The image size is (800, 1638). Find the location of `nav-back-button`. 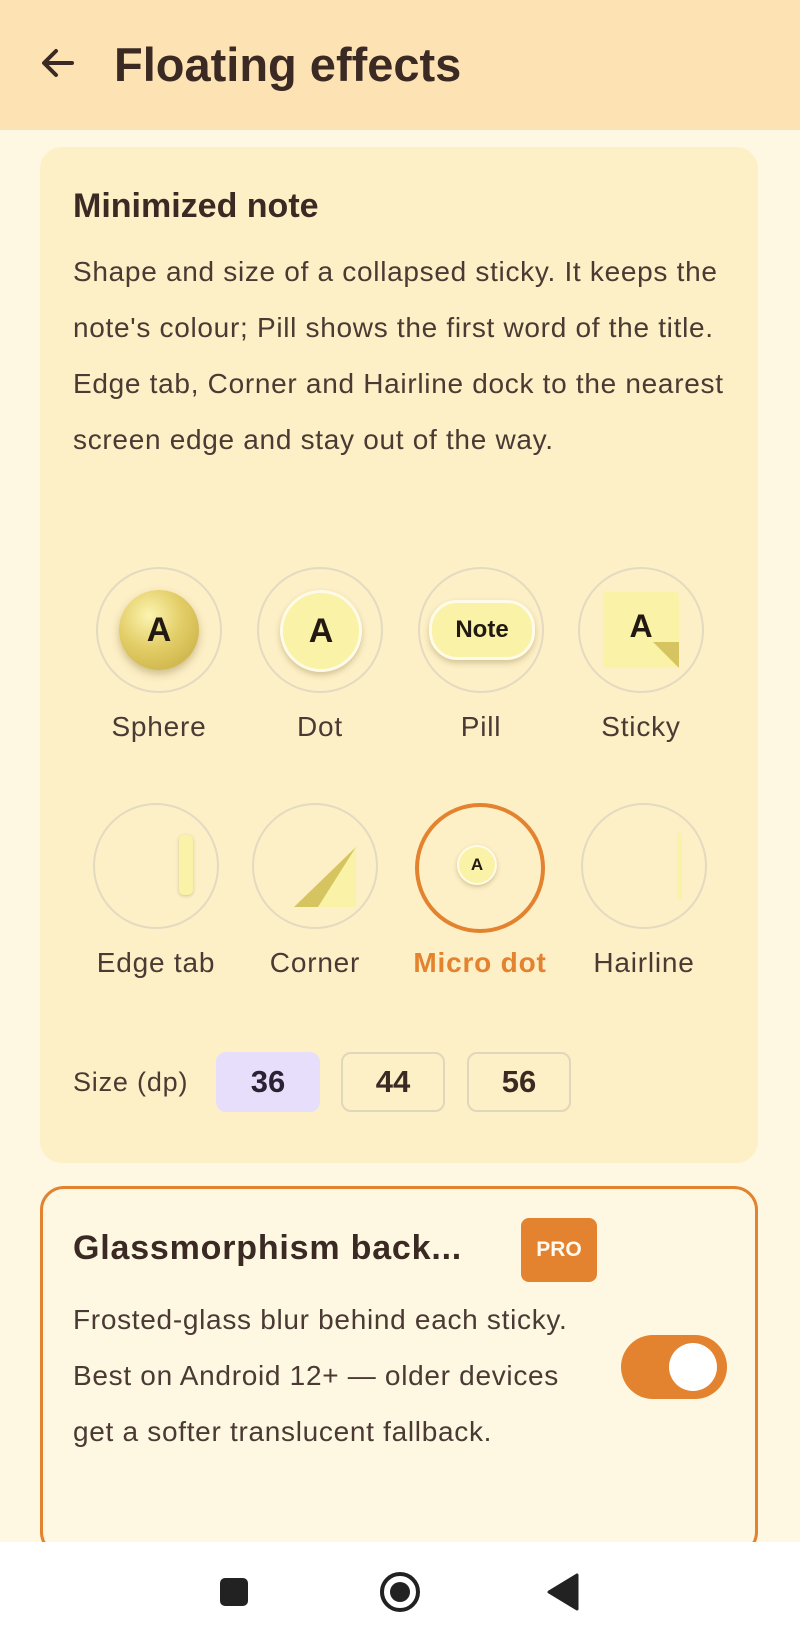

nav-back-button is located at coordinates (564, 1592).